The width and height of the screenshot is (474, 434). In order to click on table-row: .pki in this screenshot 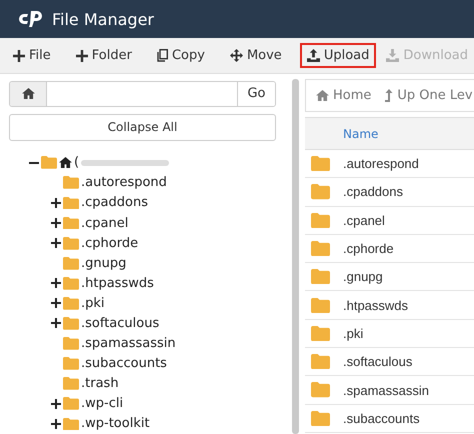, I will do `click(389, 334)`.